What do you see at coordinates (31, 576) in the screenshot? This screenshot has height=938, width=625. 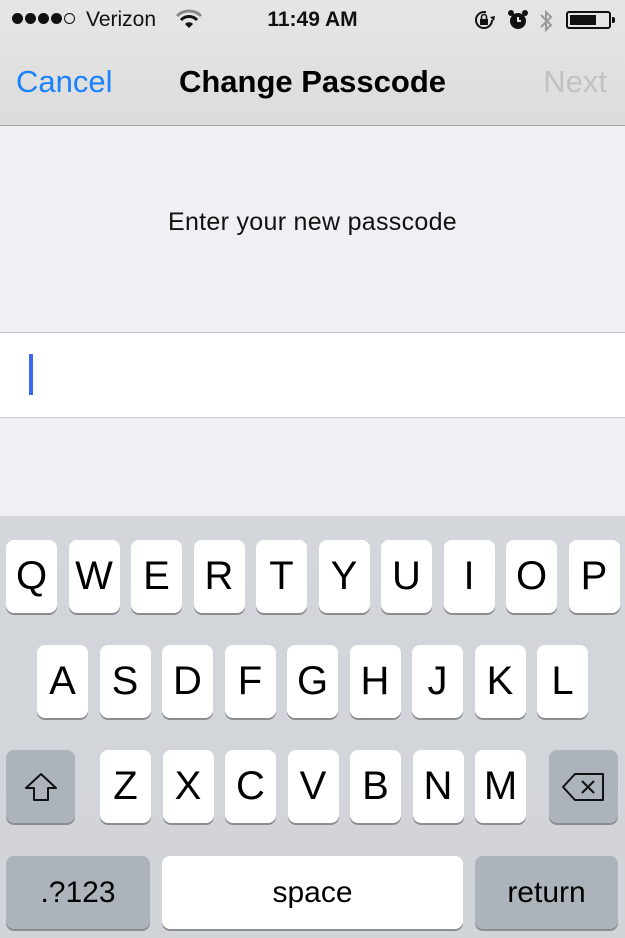 I see `key-q: Q` at bounding box center [31, 576].